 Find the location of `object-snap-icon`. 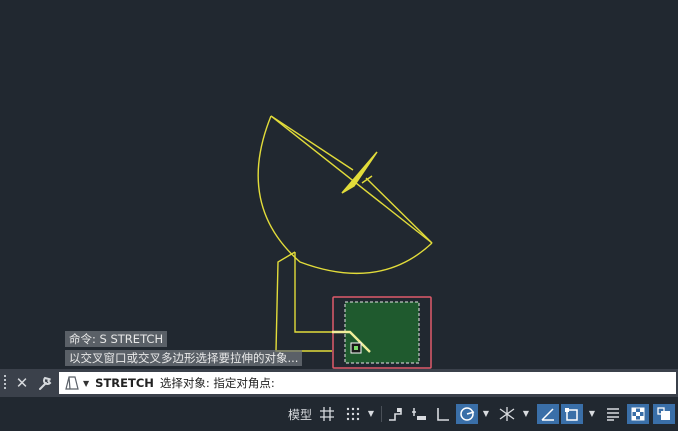

object-snap-icon is located at coordinates (572, 414).